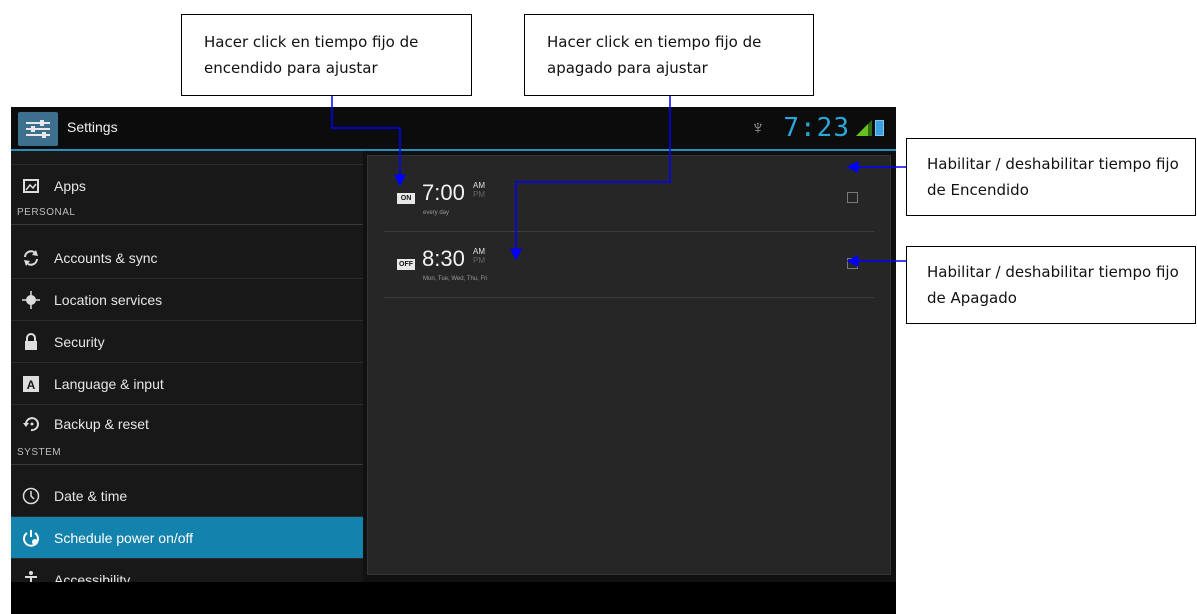  I want to click on action-bar: Settings ♆ 7:23, so click(453, 129).